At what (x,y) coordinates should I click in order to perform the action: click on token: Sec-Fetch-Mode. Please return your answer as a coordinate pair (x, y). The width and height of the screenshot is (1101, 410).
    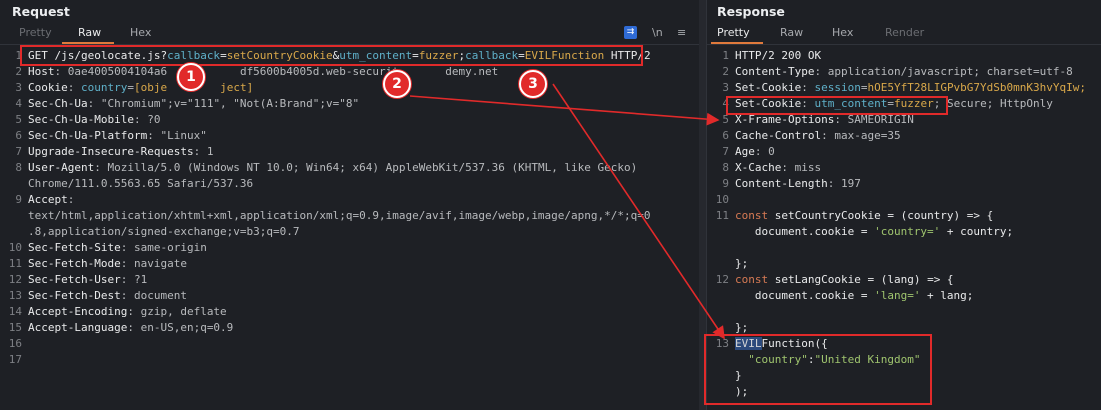
    Looking at the image, I should click on (74, 263).